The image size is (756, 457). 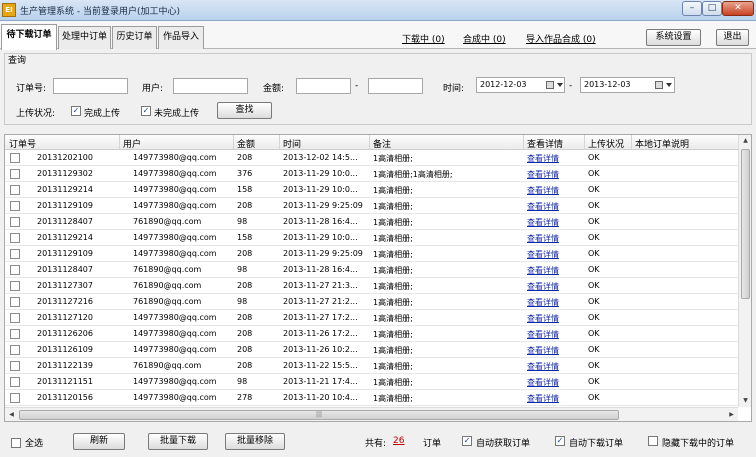 I want to click on select-all-checkbox, so click(x=16, y=443).